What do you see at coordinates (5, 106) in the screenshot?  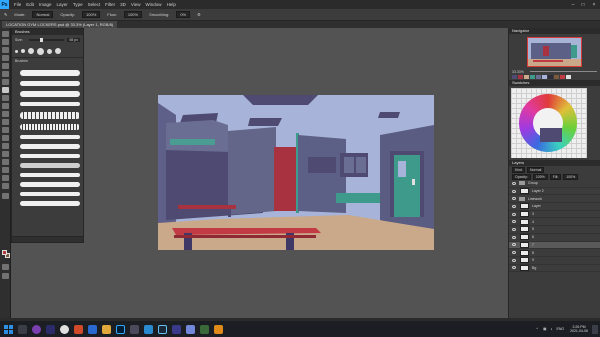 I see `history-brush-tool-icon` at bounding box center [5, 106].